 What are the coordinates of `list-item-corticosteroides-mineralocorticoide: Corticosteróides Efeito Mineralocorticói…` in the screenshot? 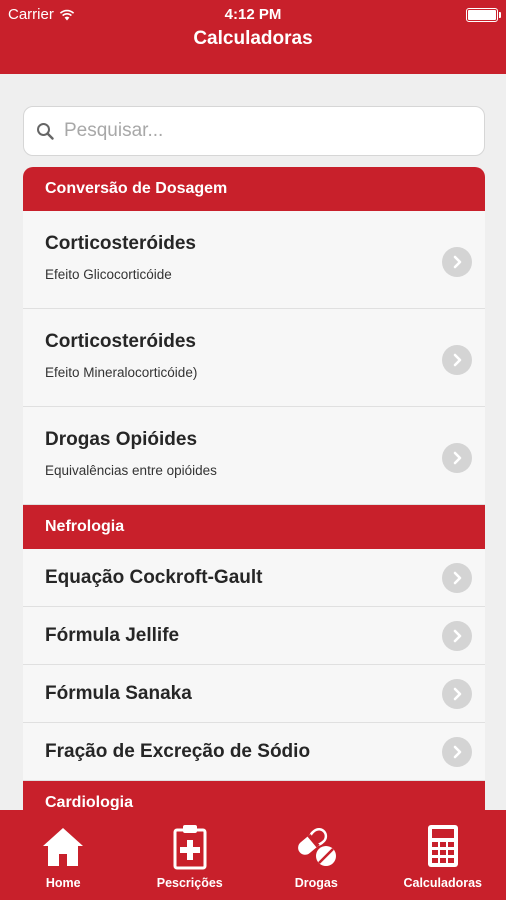 It's located at (254, 358).